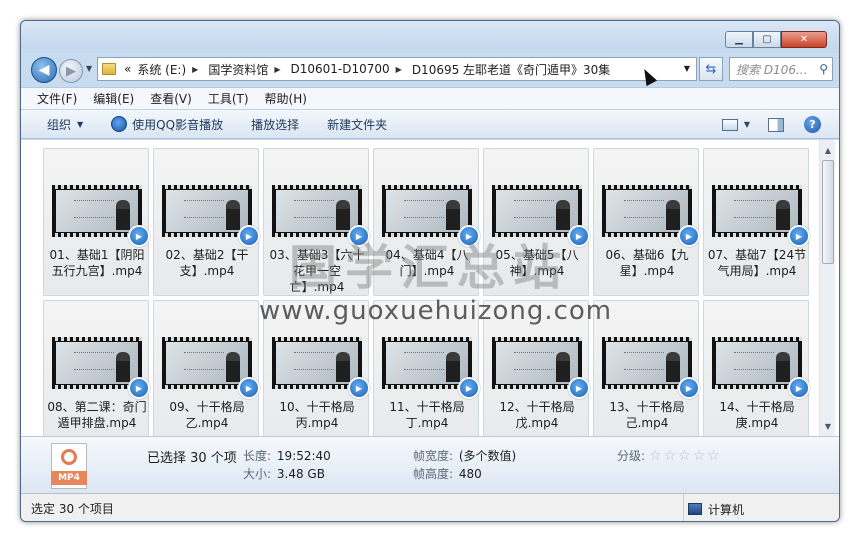  What do you see at coordinates (357, 124) in the screenshot?
I see `new-folder-button: 新建文件夹` at bounding box center [357, 124].